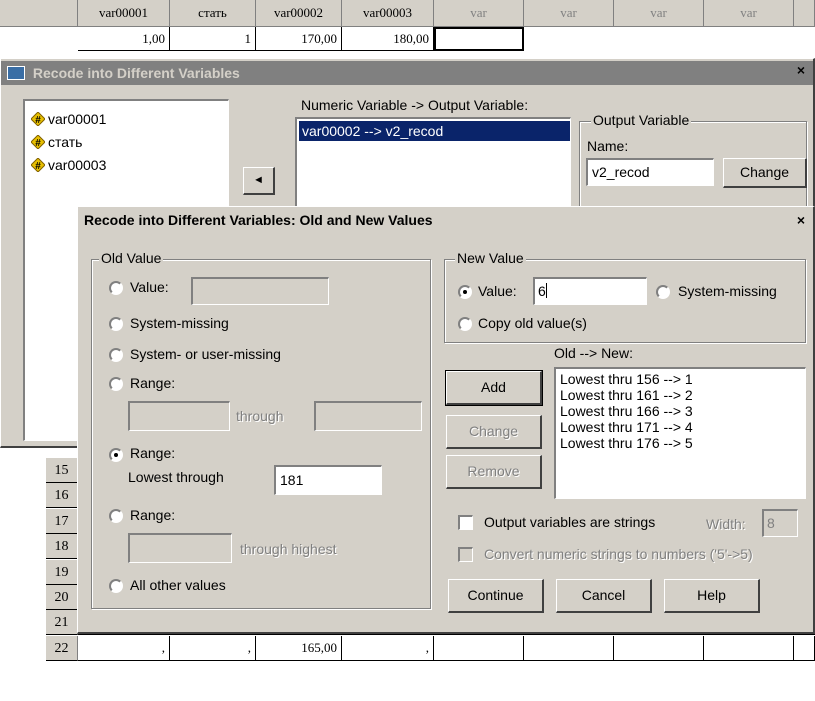 This screenshot has height=701, width=815. What do you see at coordinates (494, 388) in the screenshot?
I see `add-button: Add` at bounding box center [494, 388].